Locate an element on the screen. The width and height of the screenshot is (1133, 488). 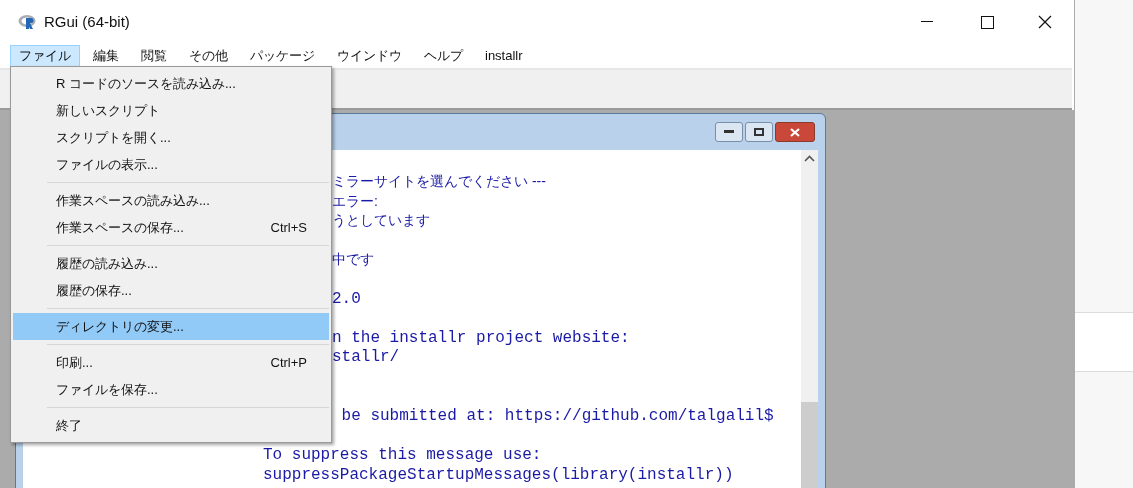
window-title: RGui (64-bit) is located at coordinates (87, 21).